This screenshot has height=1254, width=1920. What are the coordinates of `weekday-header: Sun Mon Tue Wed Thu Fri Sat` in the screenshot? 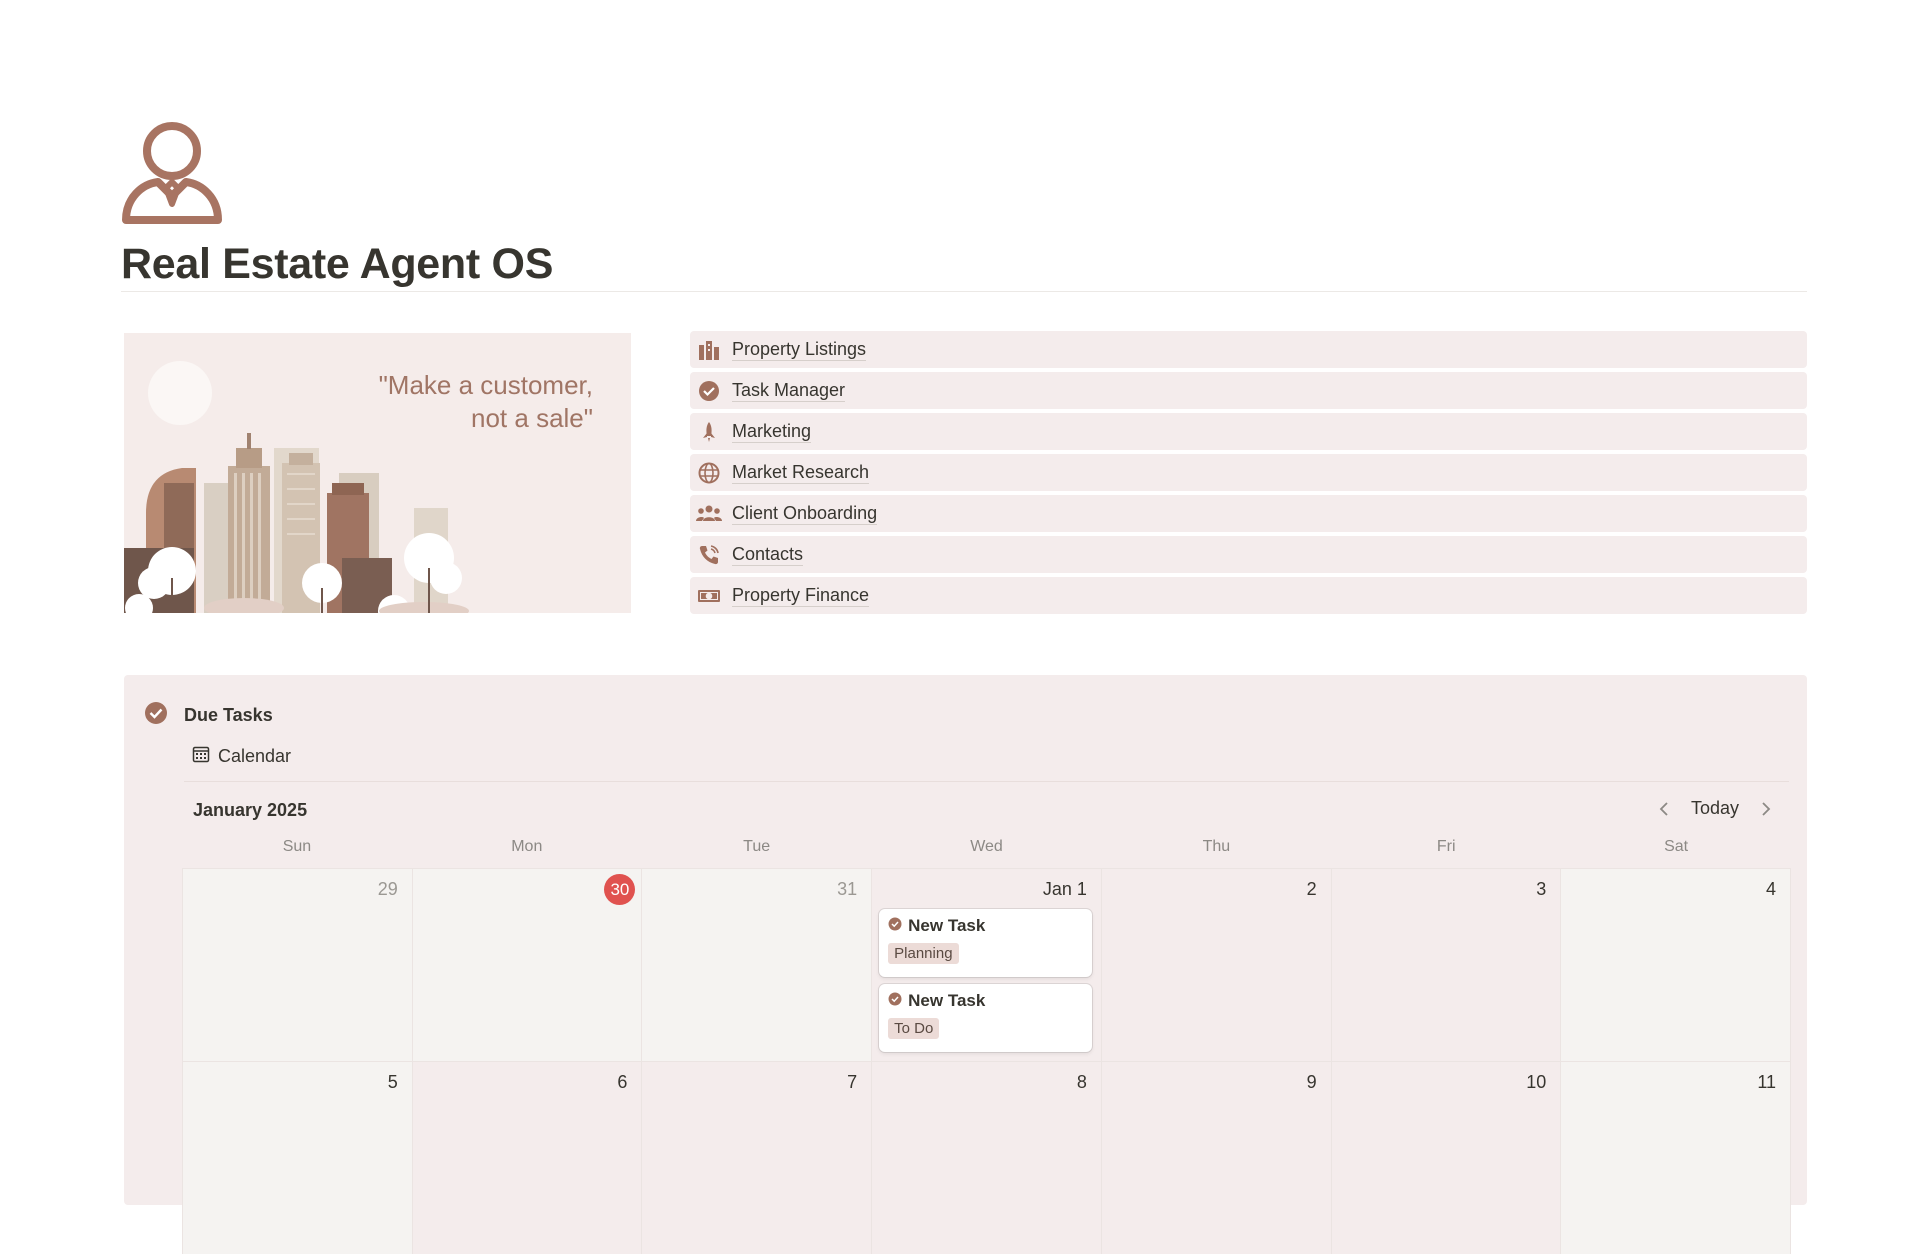 It's located at (986, 847).